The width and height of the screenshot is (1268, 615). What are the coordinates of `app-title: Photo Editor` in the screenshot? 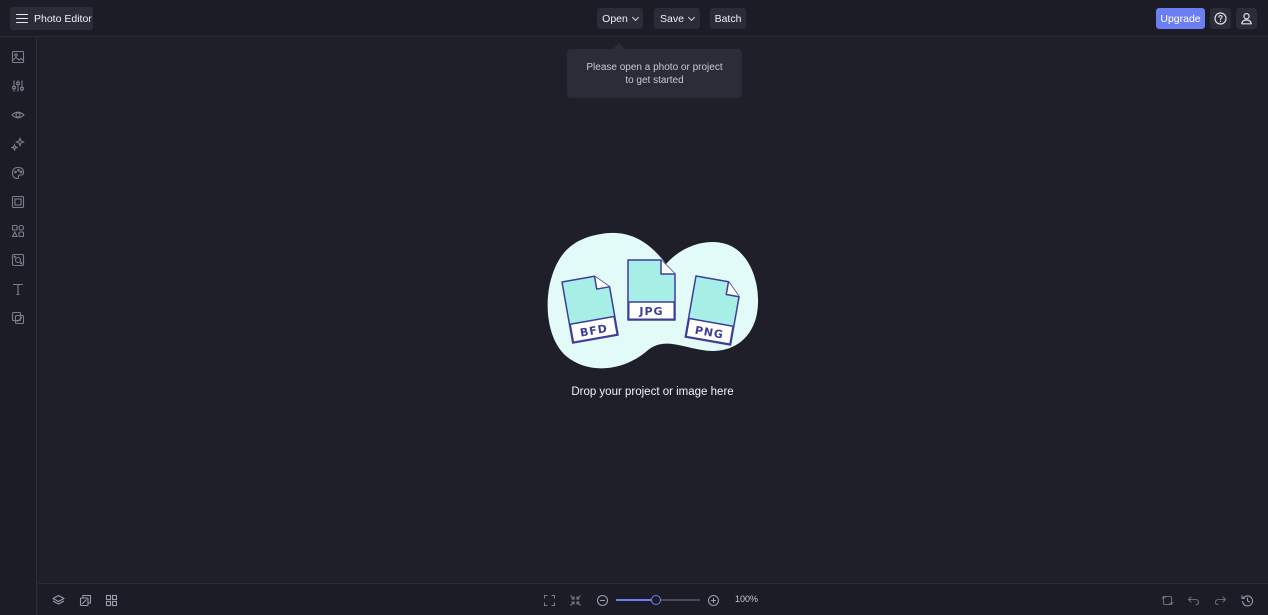 It's located at (63, 18).